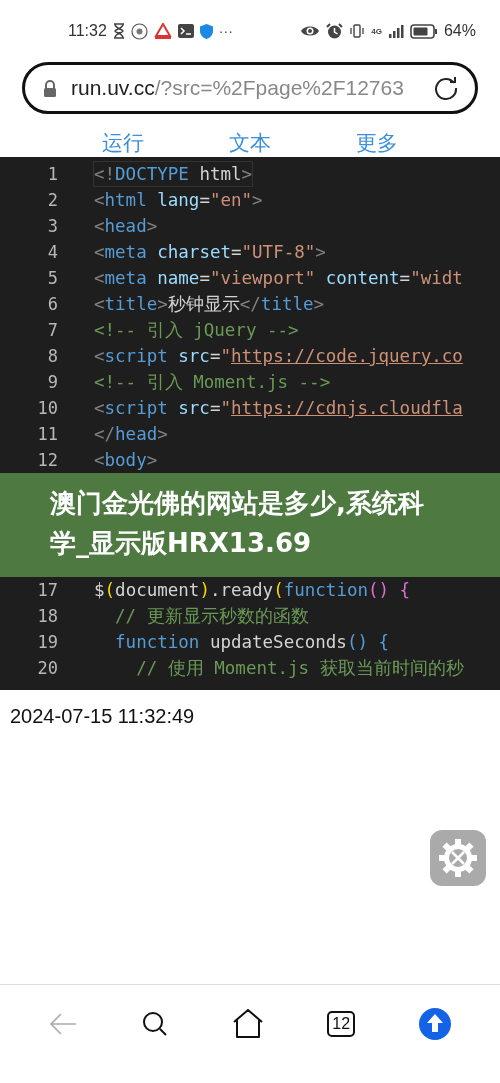 Image resolution: width=500 pixels, height=1083 pixels. I want to click on line-number: 9, so click(52, 382).